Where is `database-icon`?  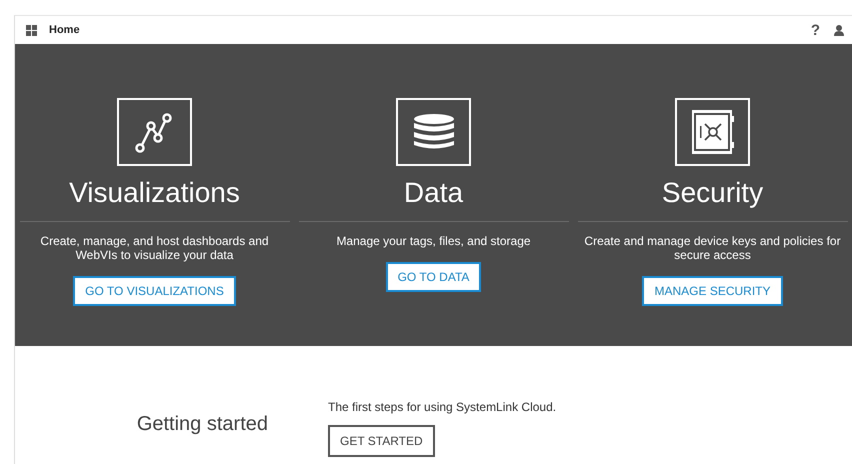
database-icon is located at coordinates (433, 132).